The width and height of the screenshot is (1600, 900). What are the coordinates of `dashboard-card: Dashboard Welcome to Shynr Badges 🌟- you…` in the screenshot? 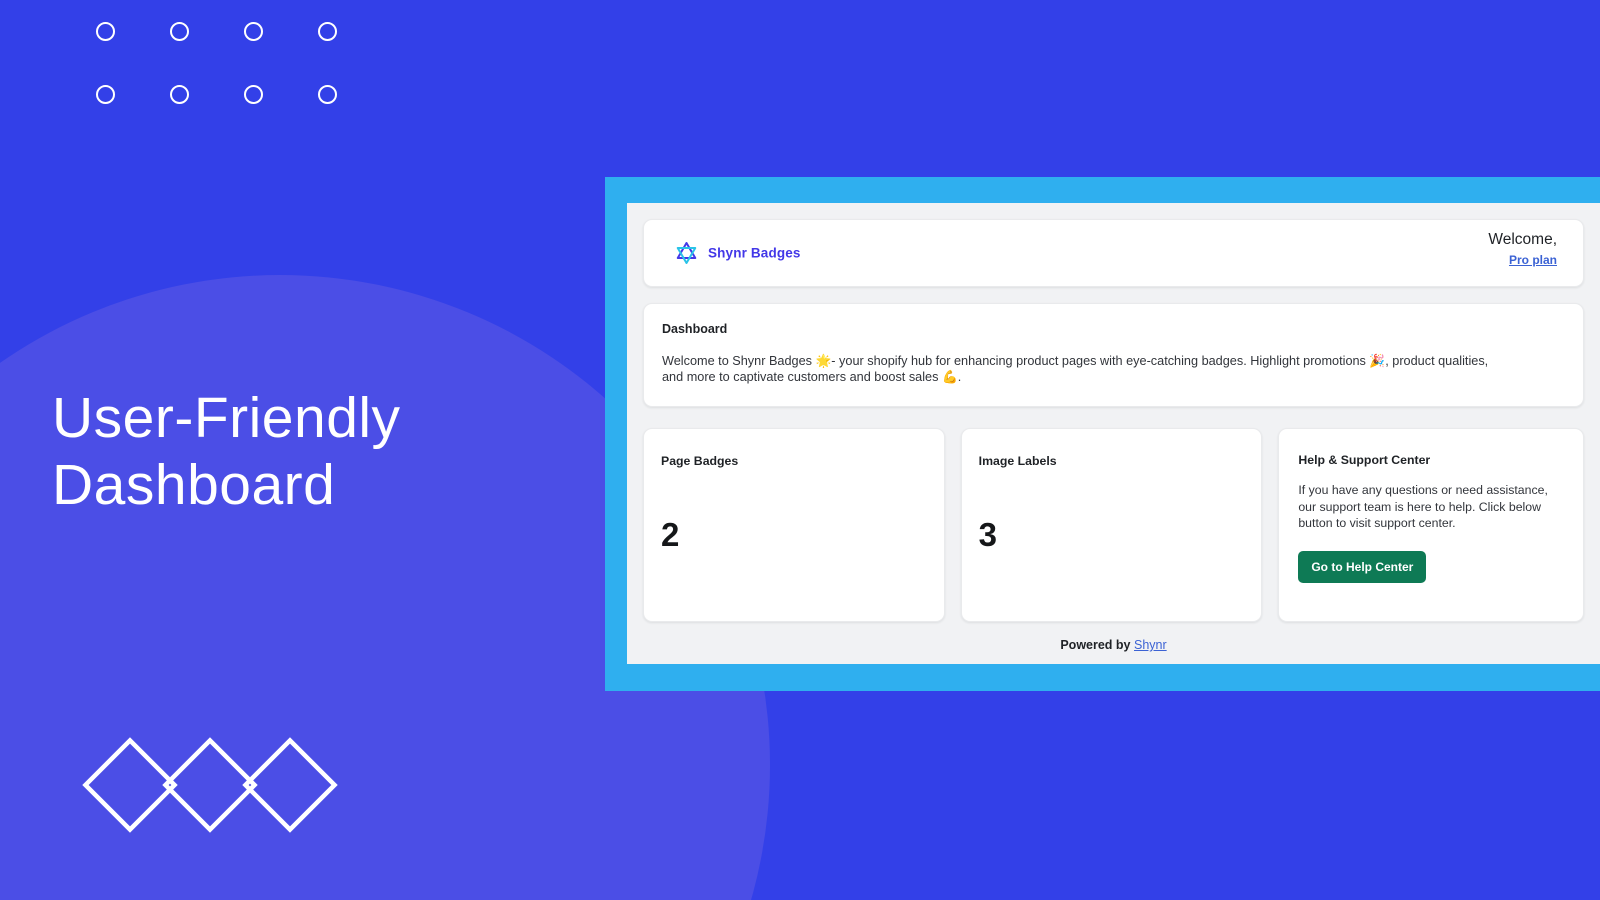 It's located at (1113, 355).